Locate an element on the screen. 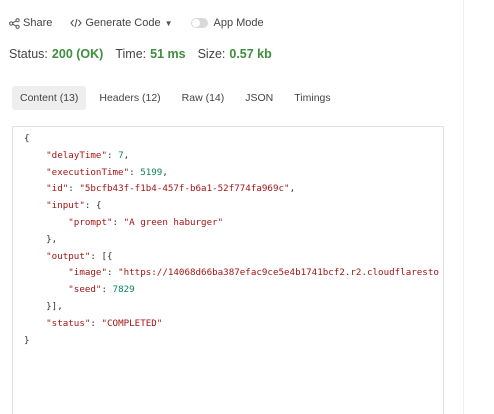  response-toolbar: Share Generate Code ▼ App Mode is located at coordinates (145, 23).